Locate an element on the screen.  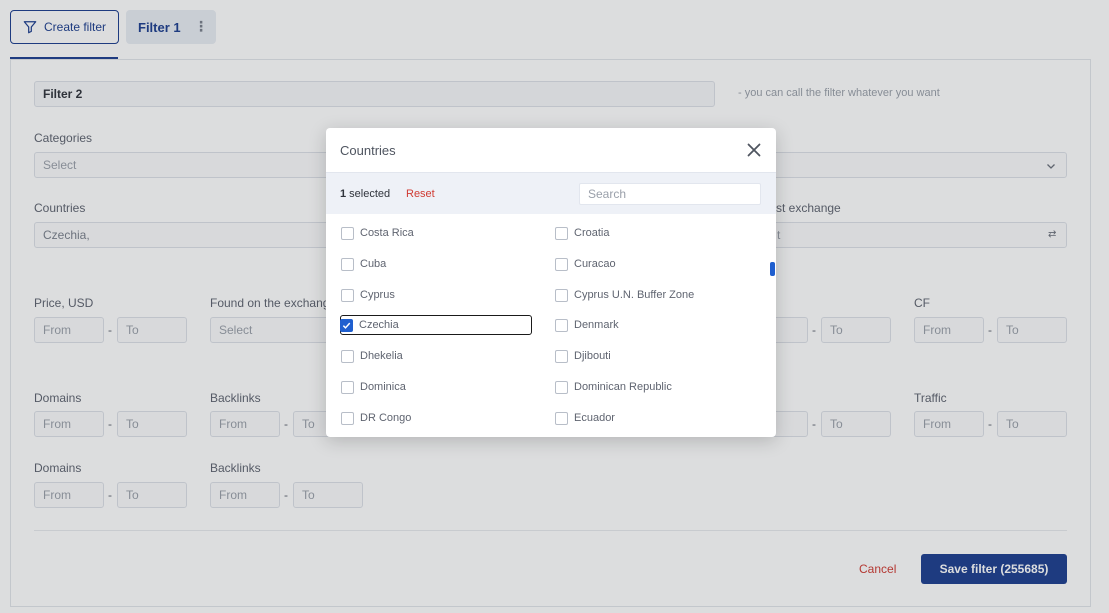
country-option: Cyprus is located at coordinates (368, 295).